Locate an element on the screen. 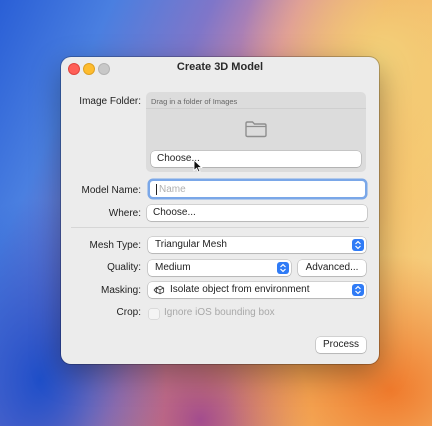 The height and width of the screenshot is (426, 432). drop-zone-divider is located at coordinates (256, 108).